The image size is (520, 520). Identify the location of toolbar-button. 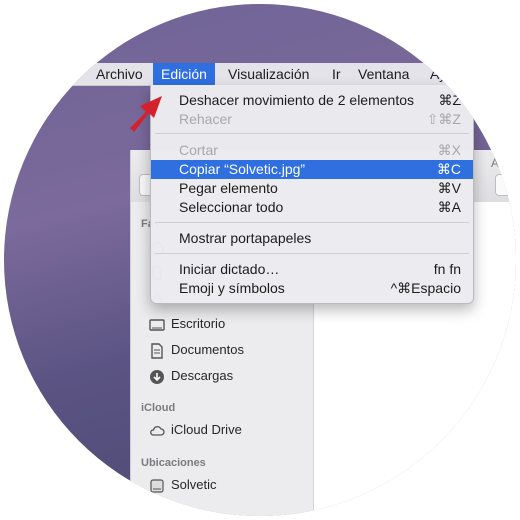
(505, 185).